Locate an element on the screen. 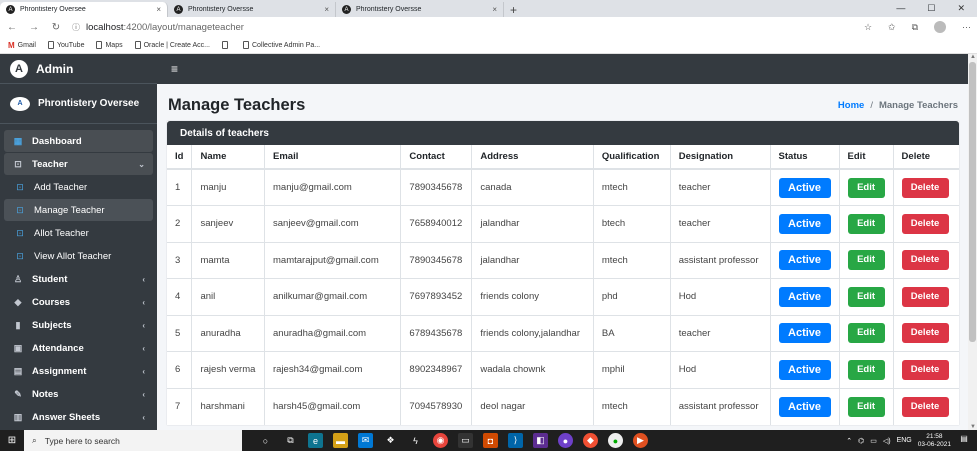  bookmark-item: YouTube is located at coordinates (65, 45).